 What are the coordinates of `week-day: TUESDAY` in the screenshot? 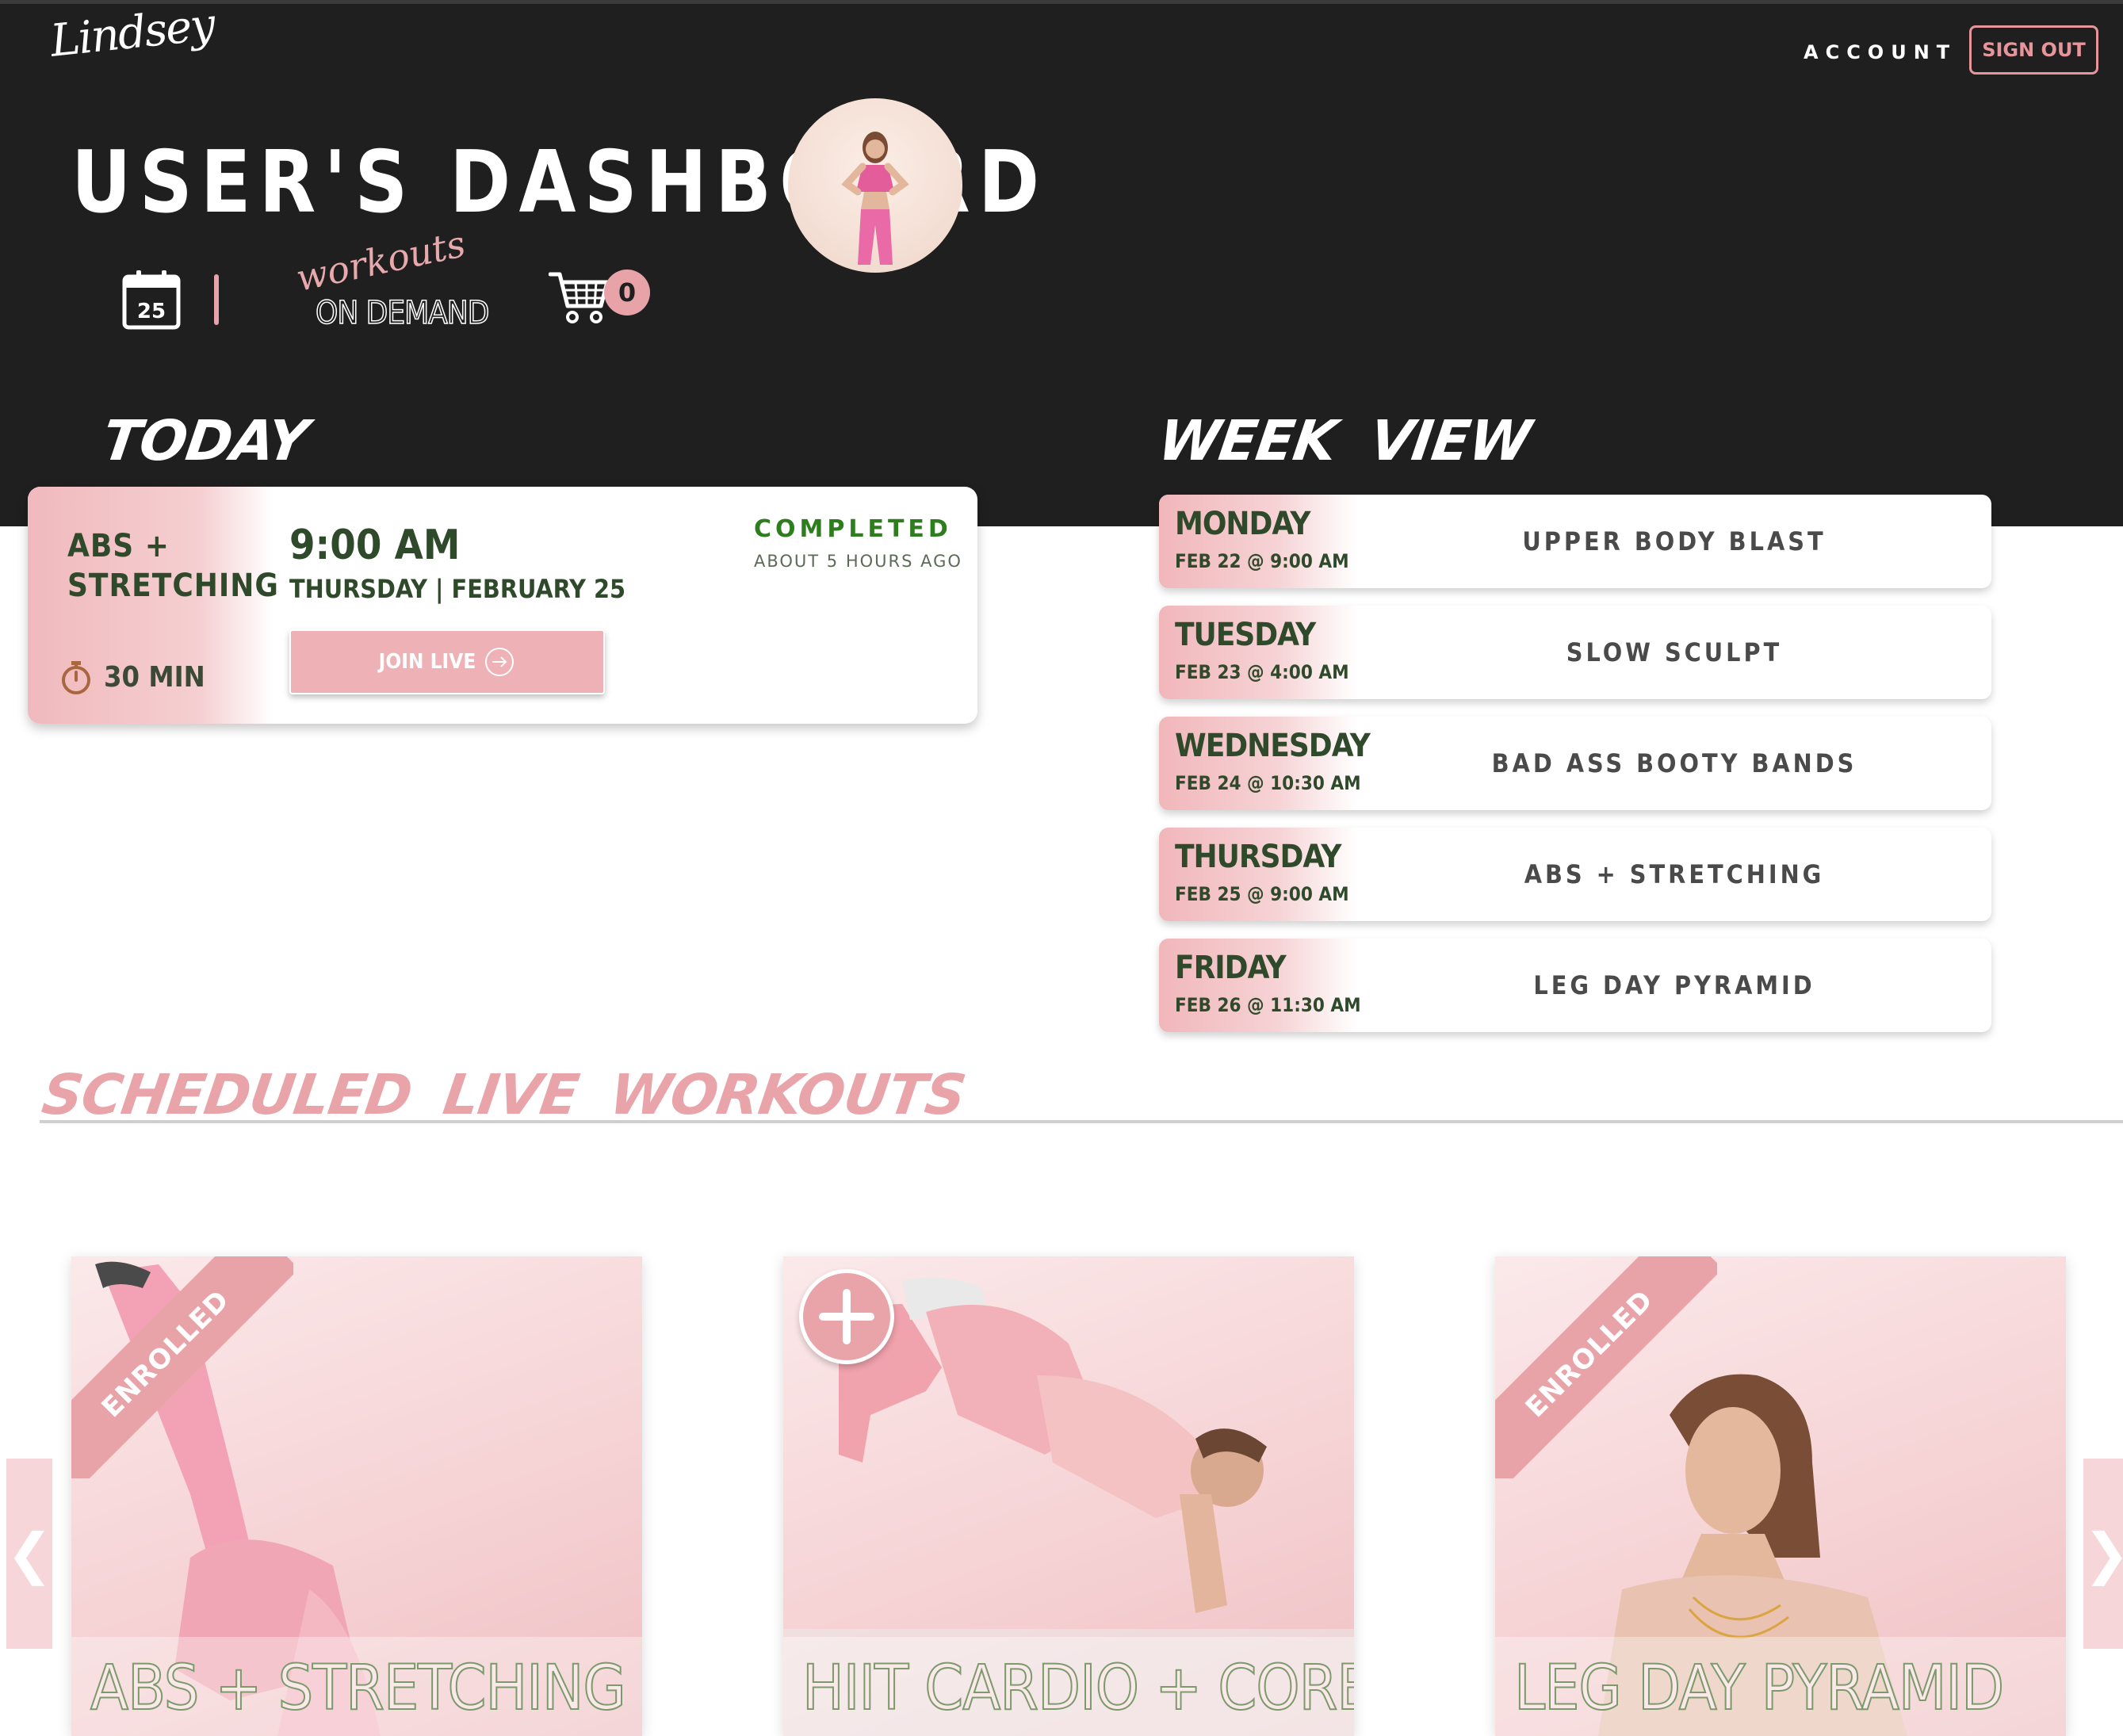 It's located at (1245, 635).